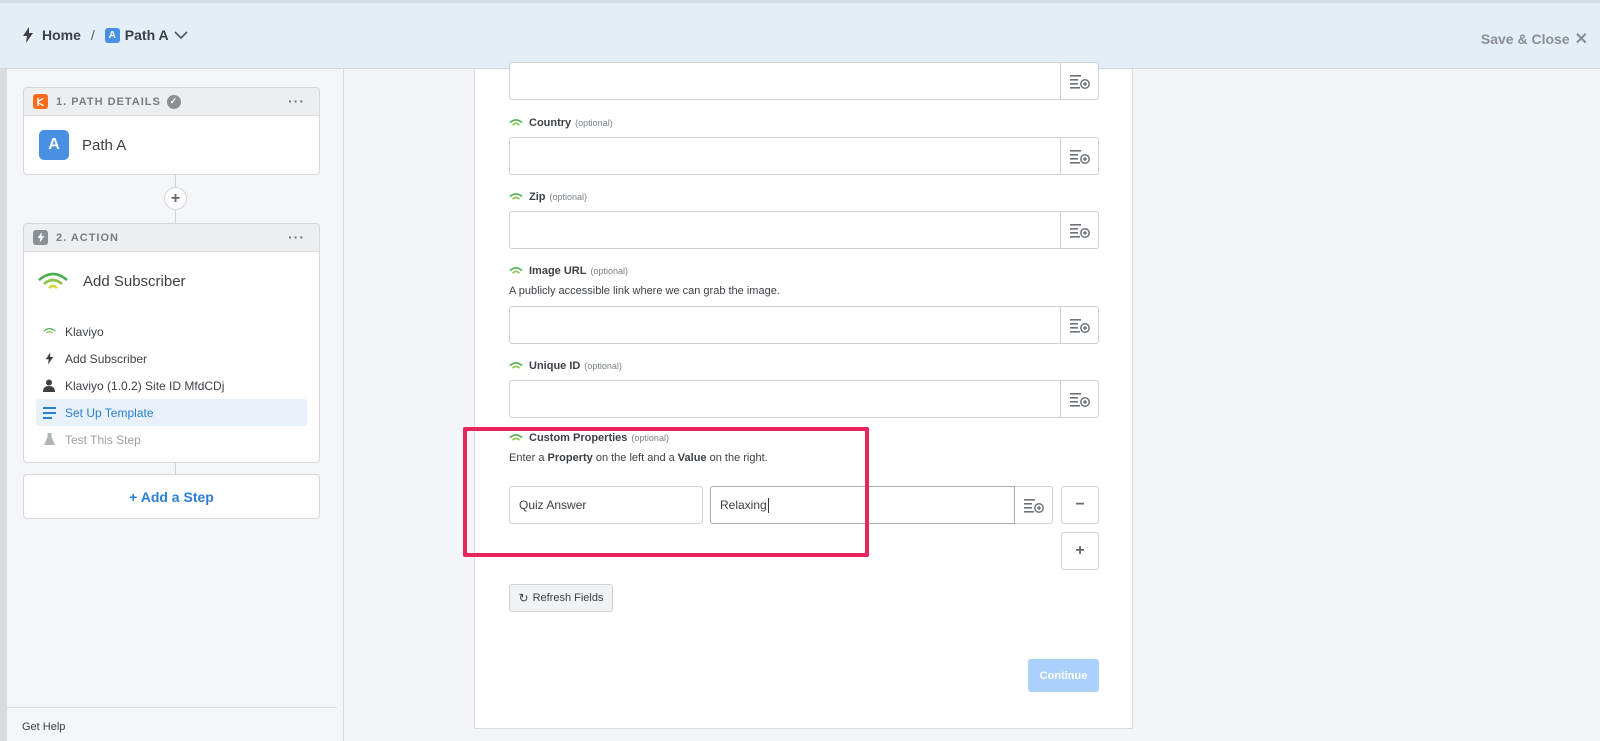 The height and width of the screenshot is (741, 1600). Describe the element at coordinates (84, 331) in the screenshot. I see `step-label: Klaviyo` at that location.